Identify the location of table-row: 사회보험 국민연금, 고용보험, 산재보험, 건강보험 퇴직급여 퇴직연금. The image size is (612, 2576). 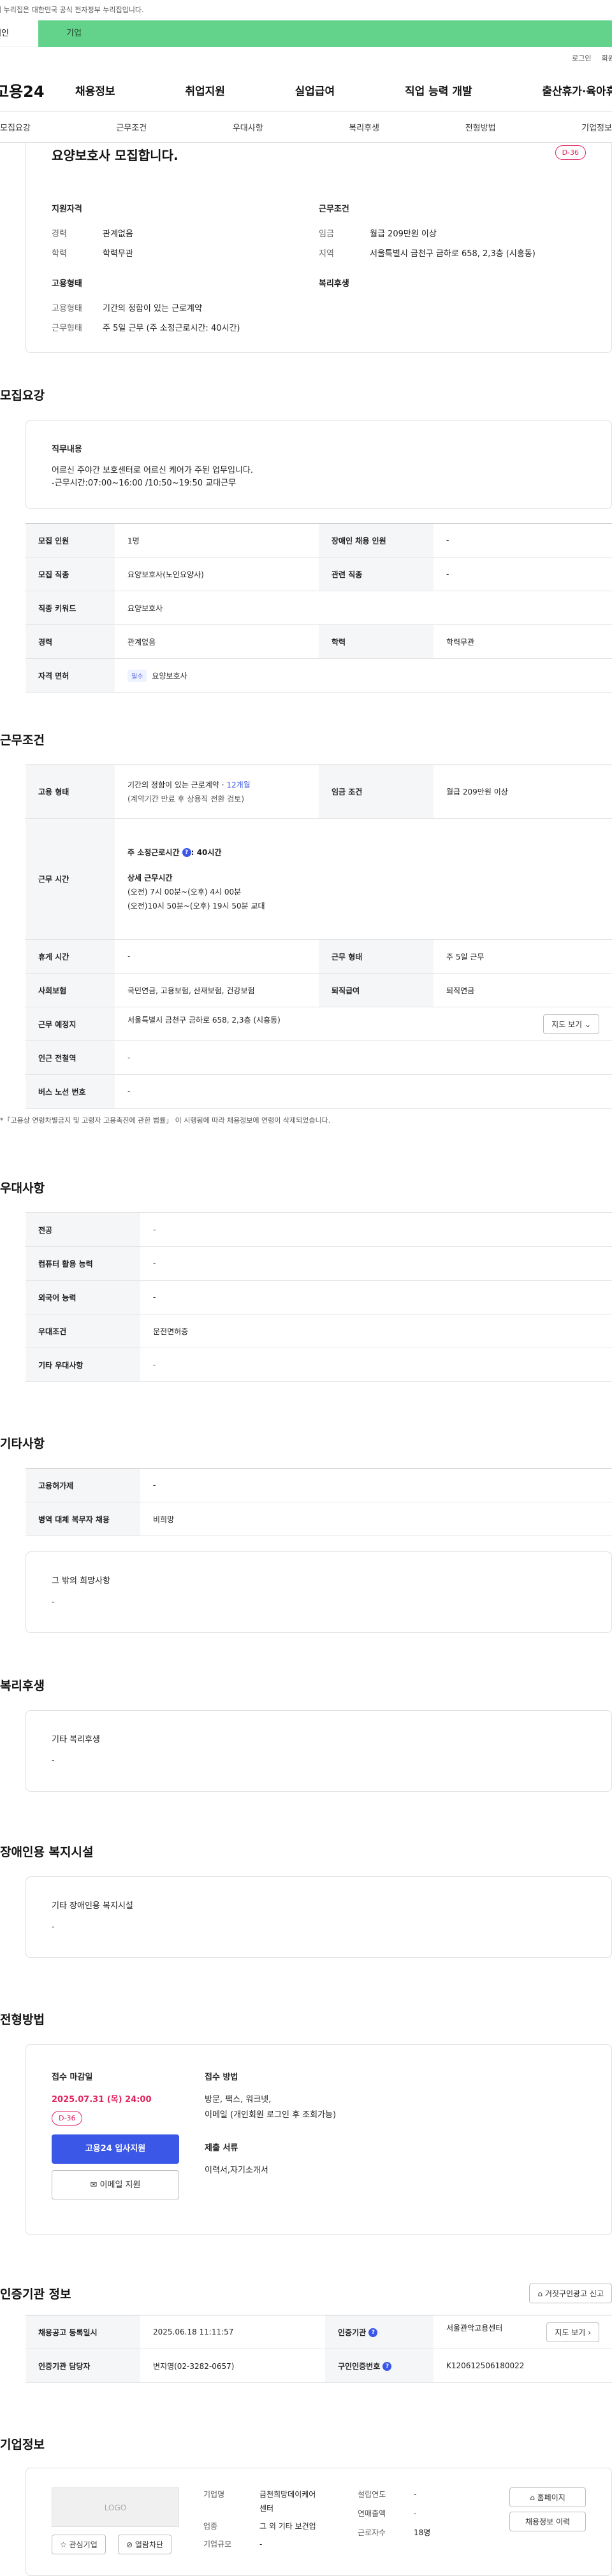
(319, 990).